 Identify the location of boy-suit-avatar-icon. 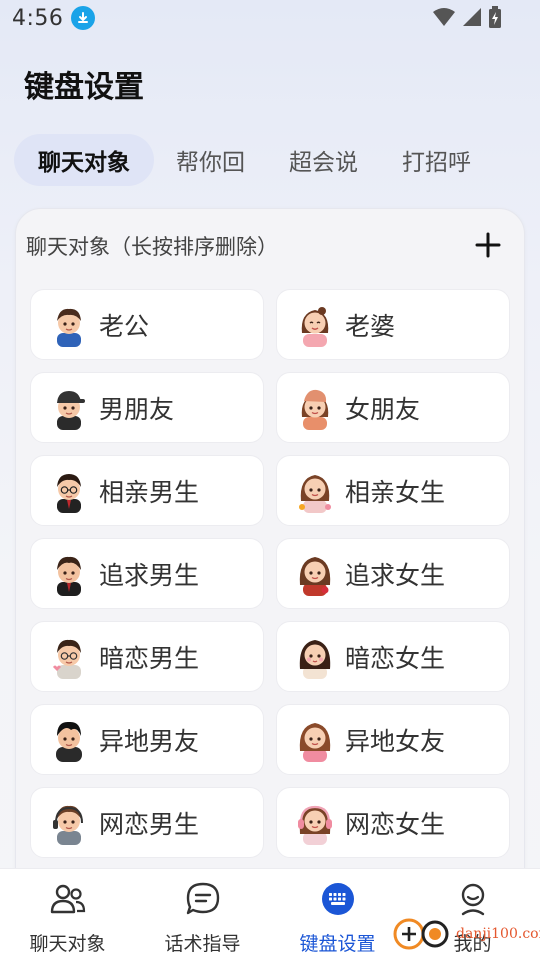
(69, 574).